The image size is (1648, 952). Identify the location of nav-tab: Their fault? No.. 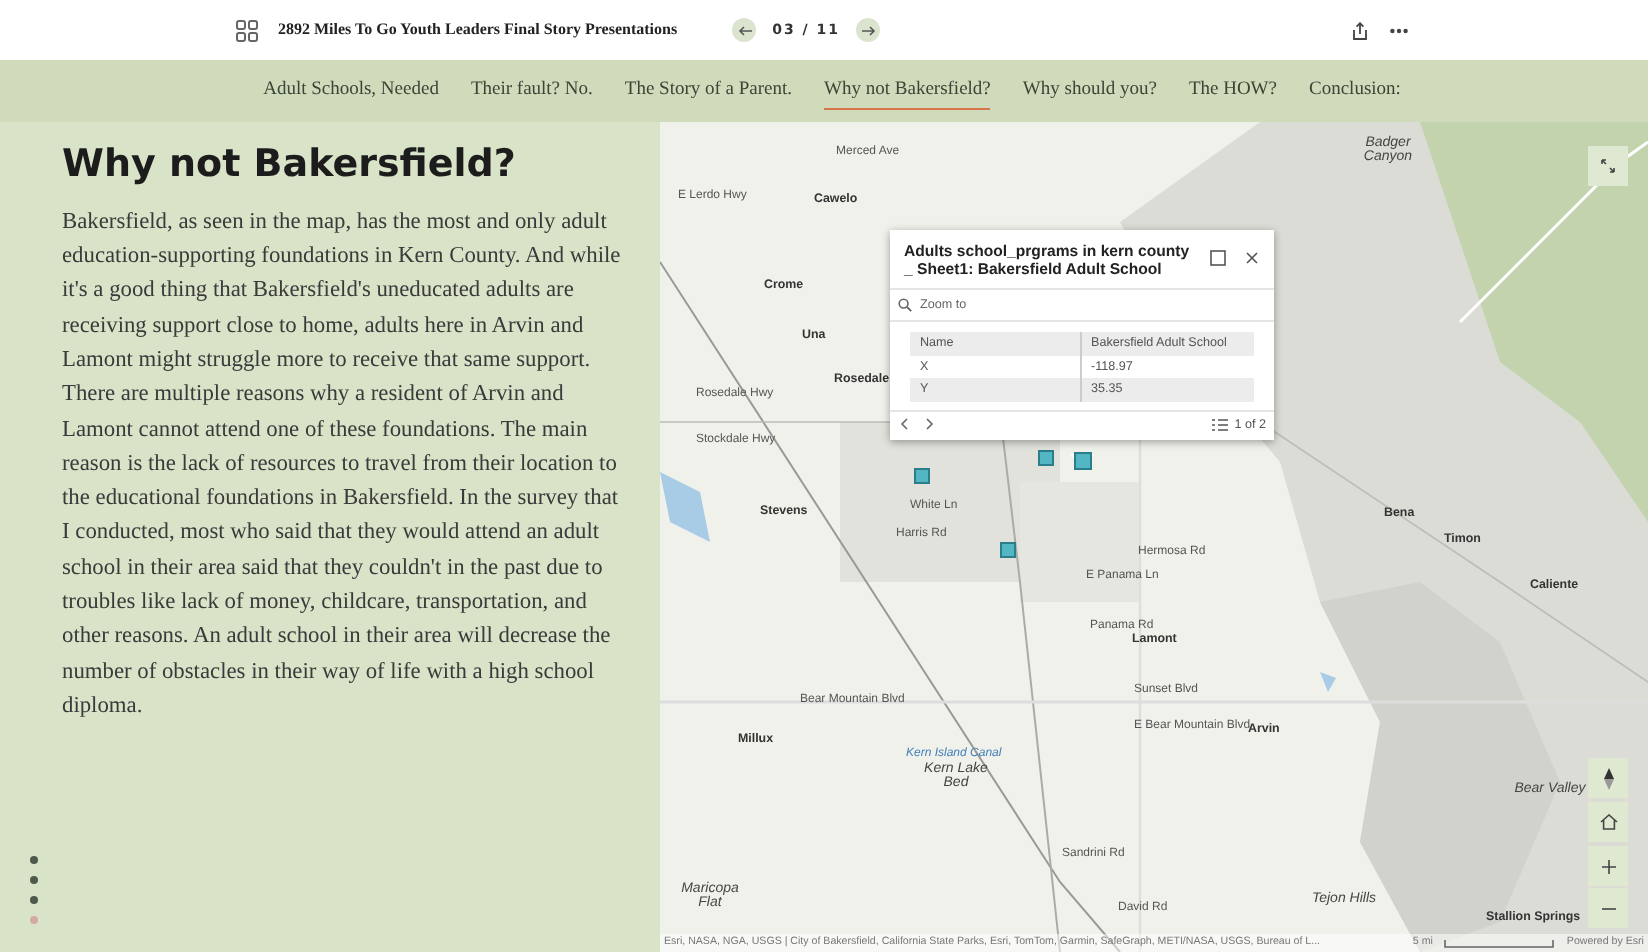
(531, 91).